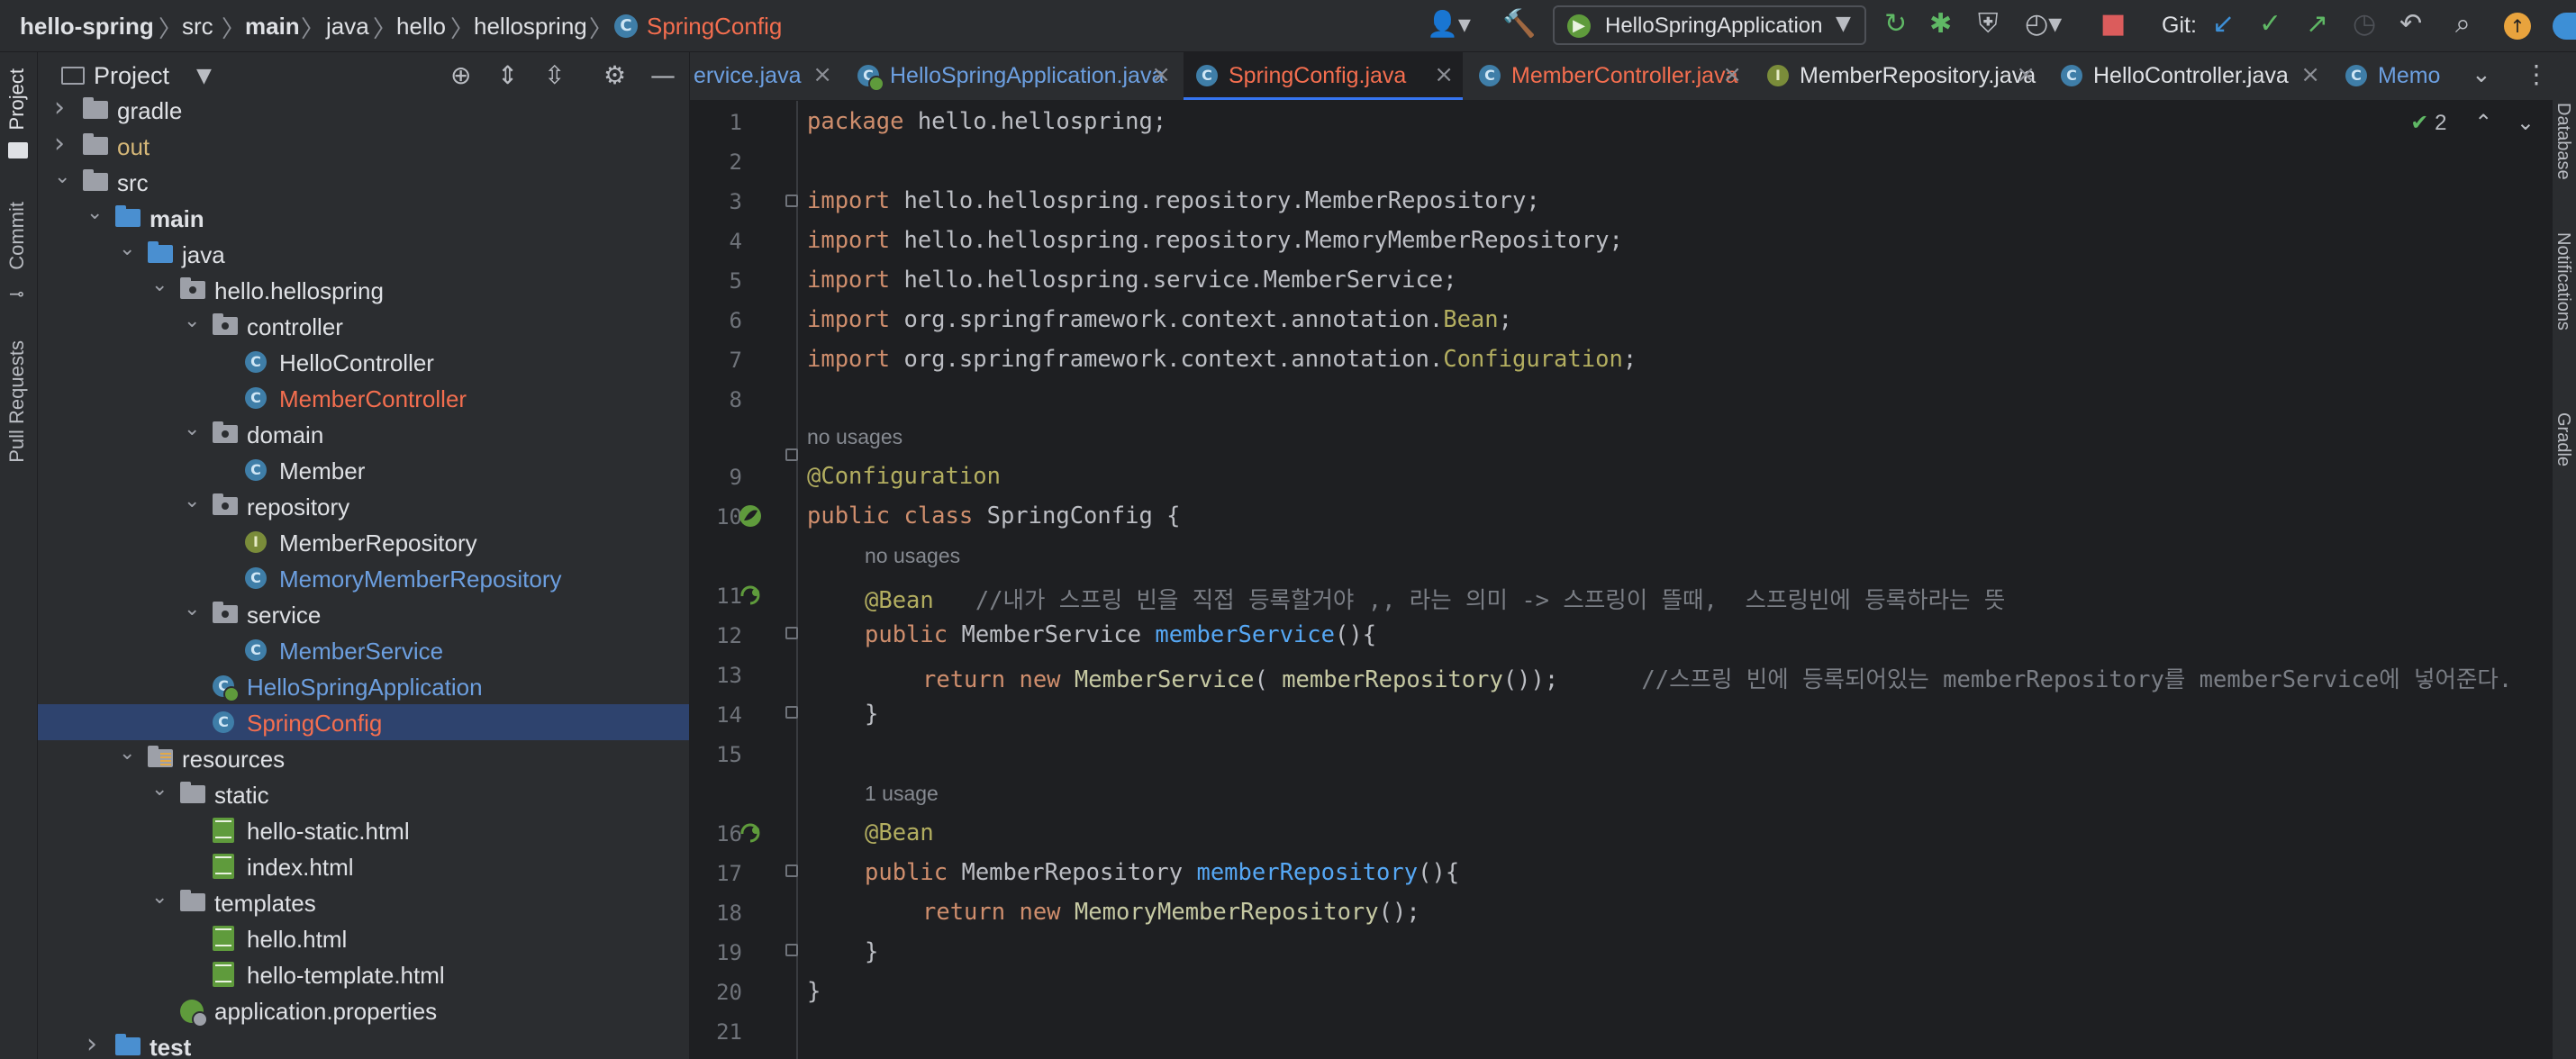 The image size is (2576, 1059). Describe the element at coordinates (363, 614) in the screenshot. I see `tree-row: ⌄ service` at that location.